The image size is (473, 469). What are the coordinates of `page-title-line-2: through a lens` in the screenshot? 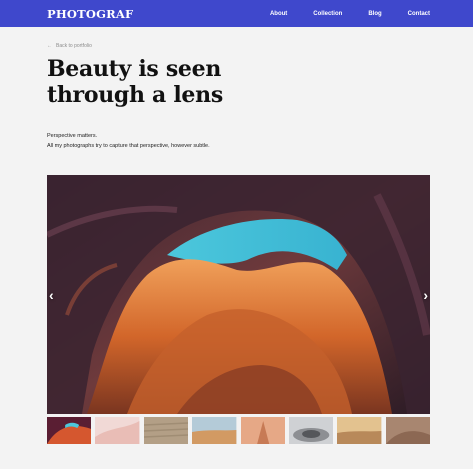 It's located at (135, 95).